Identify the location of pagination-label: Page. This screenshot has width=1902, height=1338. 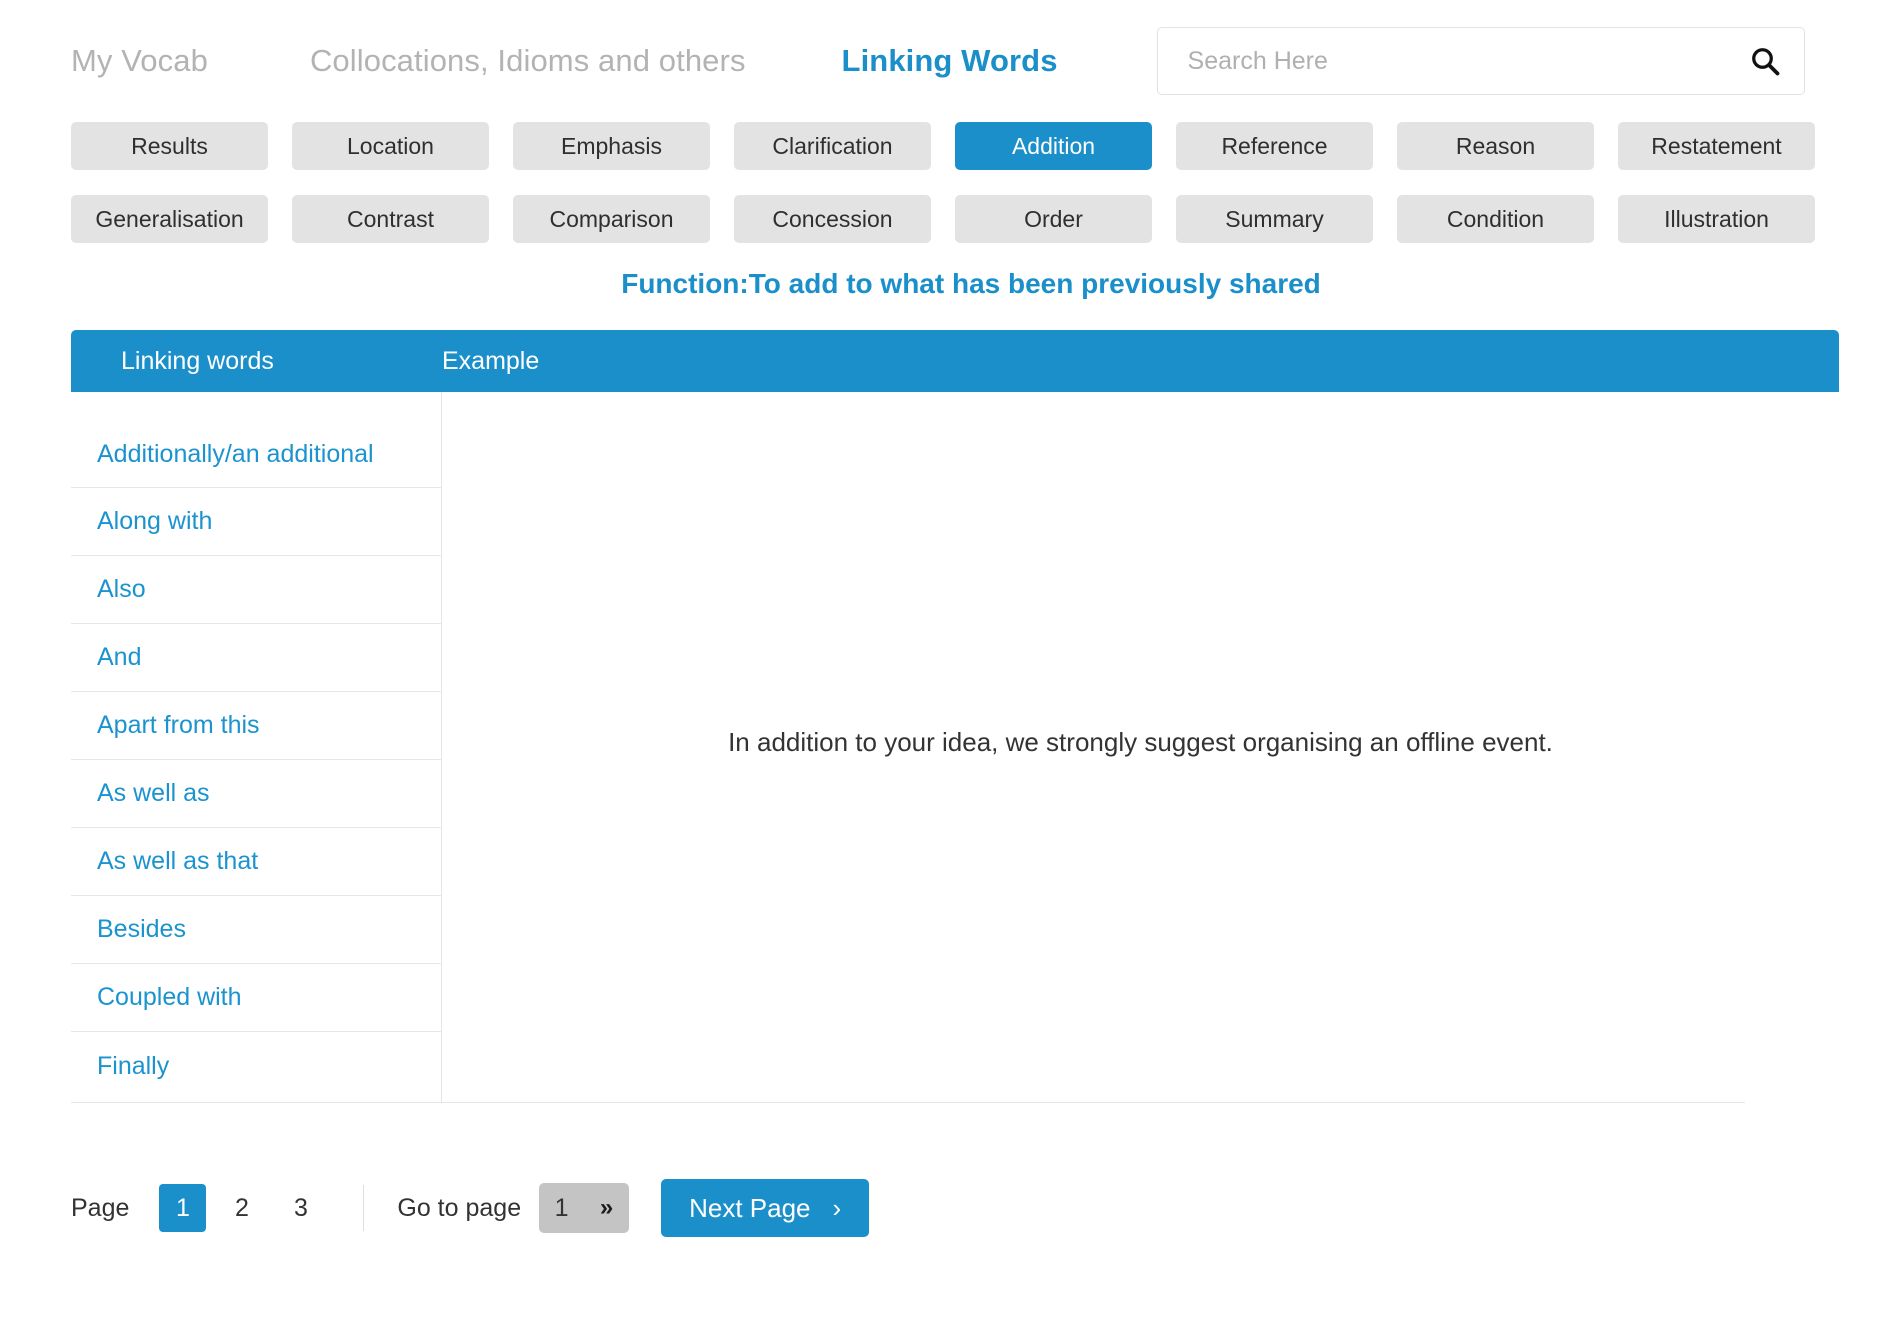
(100, 1207).